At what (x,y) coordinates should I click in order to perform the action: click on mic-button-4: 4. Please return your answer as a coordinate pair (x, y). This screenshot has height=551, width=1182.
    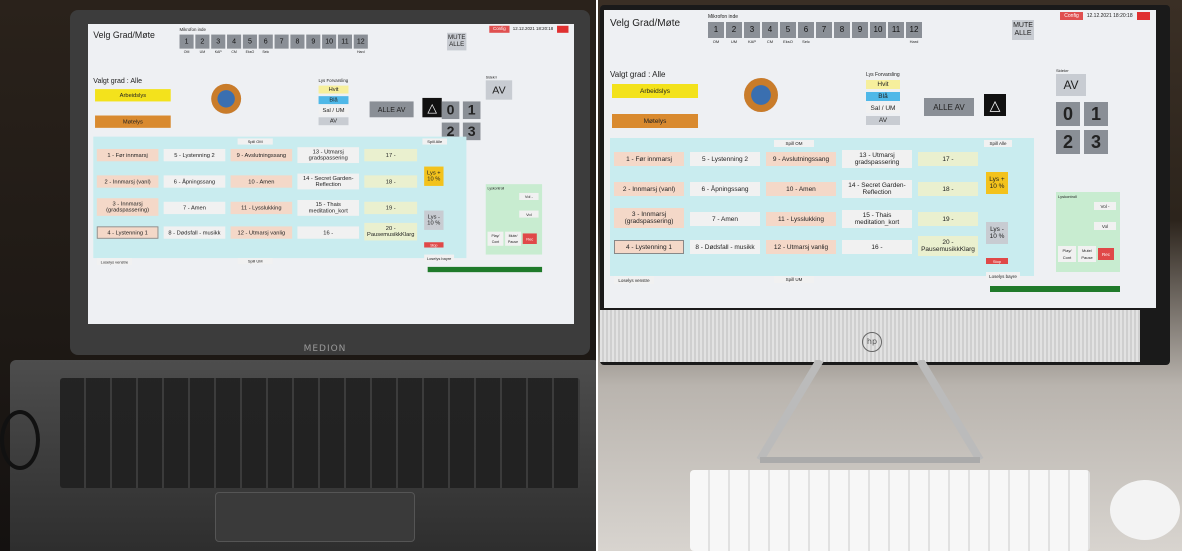
    Looking at the image, I should click on (770, 30).